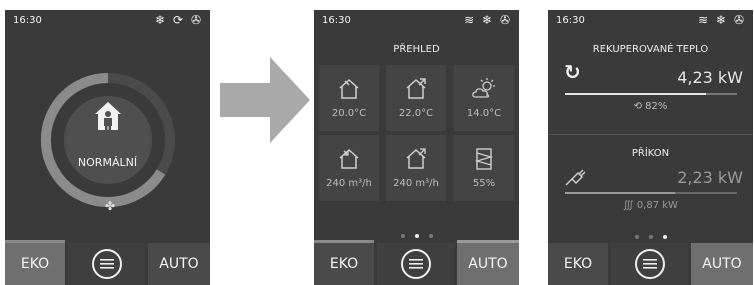 Image resolution: width=754 pixels, height=285 pixels. What do you see at coordinates (710, 77) in the screenshot?
I see `recovered-heat-value: 4,23 kW` at bounding box center [710, 77].